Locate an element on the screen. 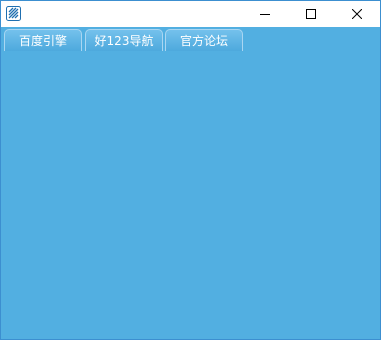 The image size is (381, 340). maximize-button is located at coordinates (311, 14).